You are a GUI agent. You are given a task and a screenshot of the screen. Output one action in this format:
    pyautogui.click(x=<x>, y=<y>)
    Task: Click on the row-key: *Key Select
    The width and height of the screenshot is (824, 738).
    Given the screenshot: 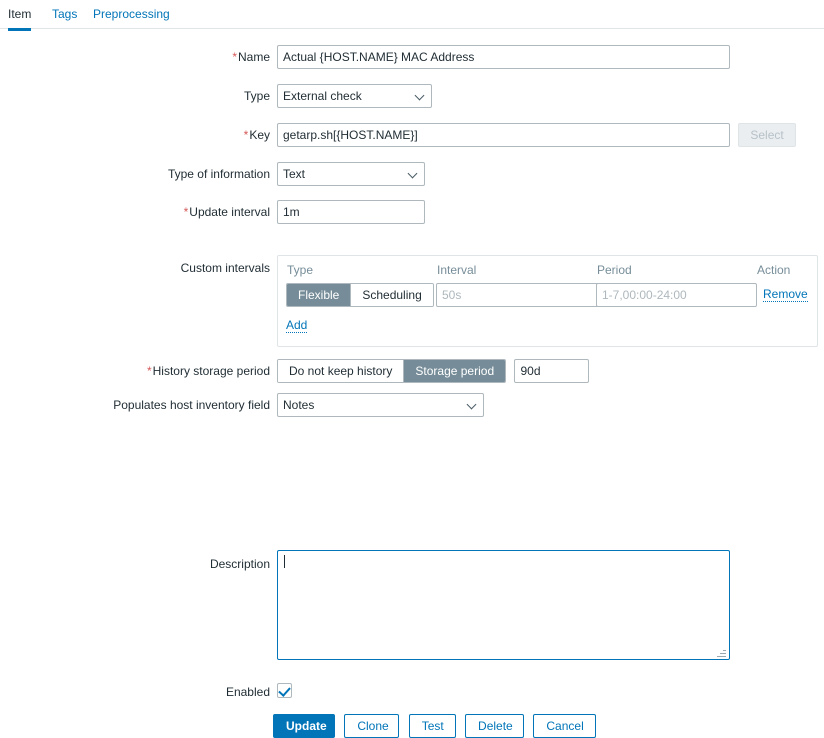 What is the action you would take?
    pyautogui.click(x=412, y=122)
    